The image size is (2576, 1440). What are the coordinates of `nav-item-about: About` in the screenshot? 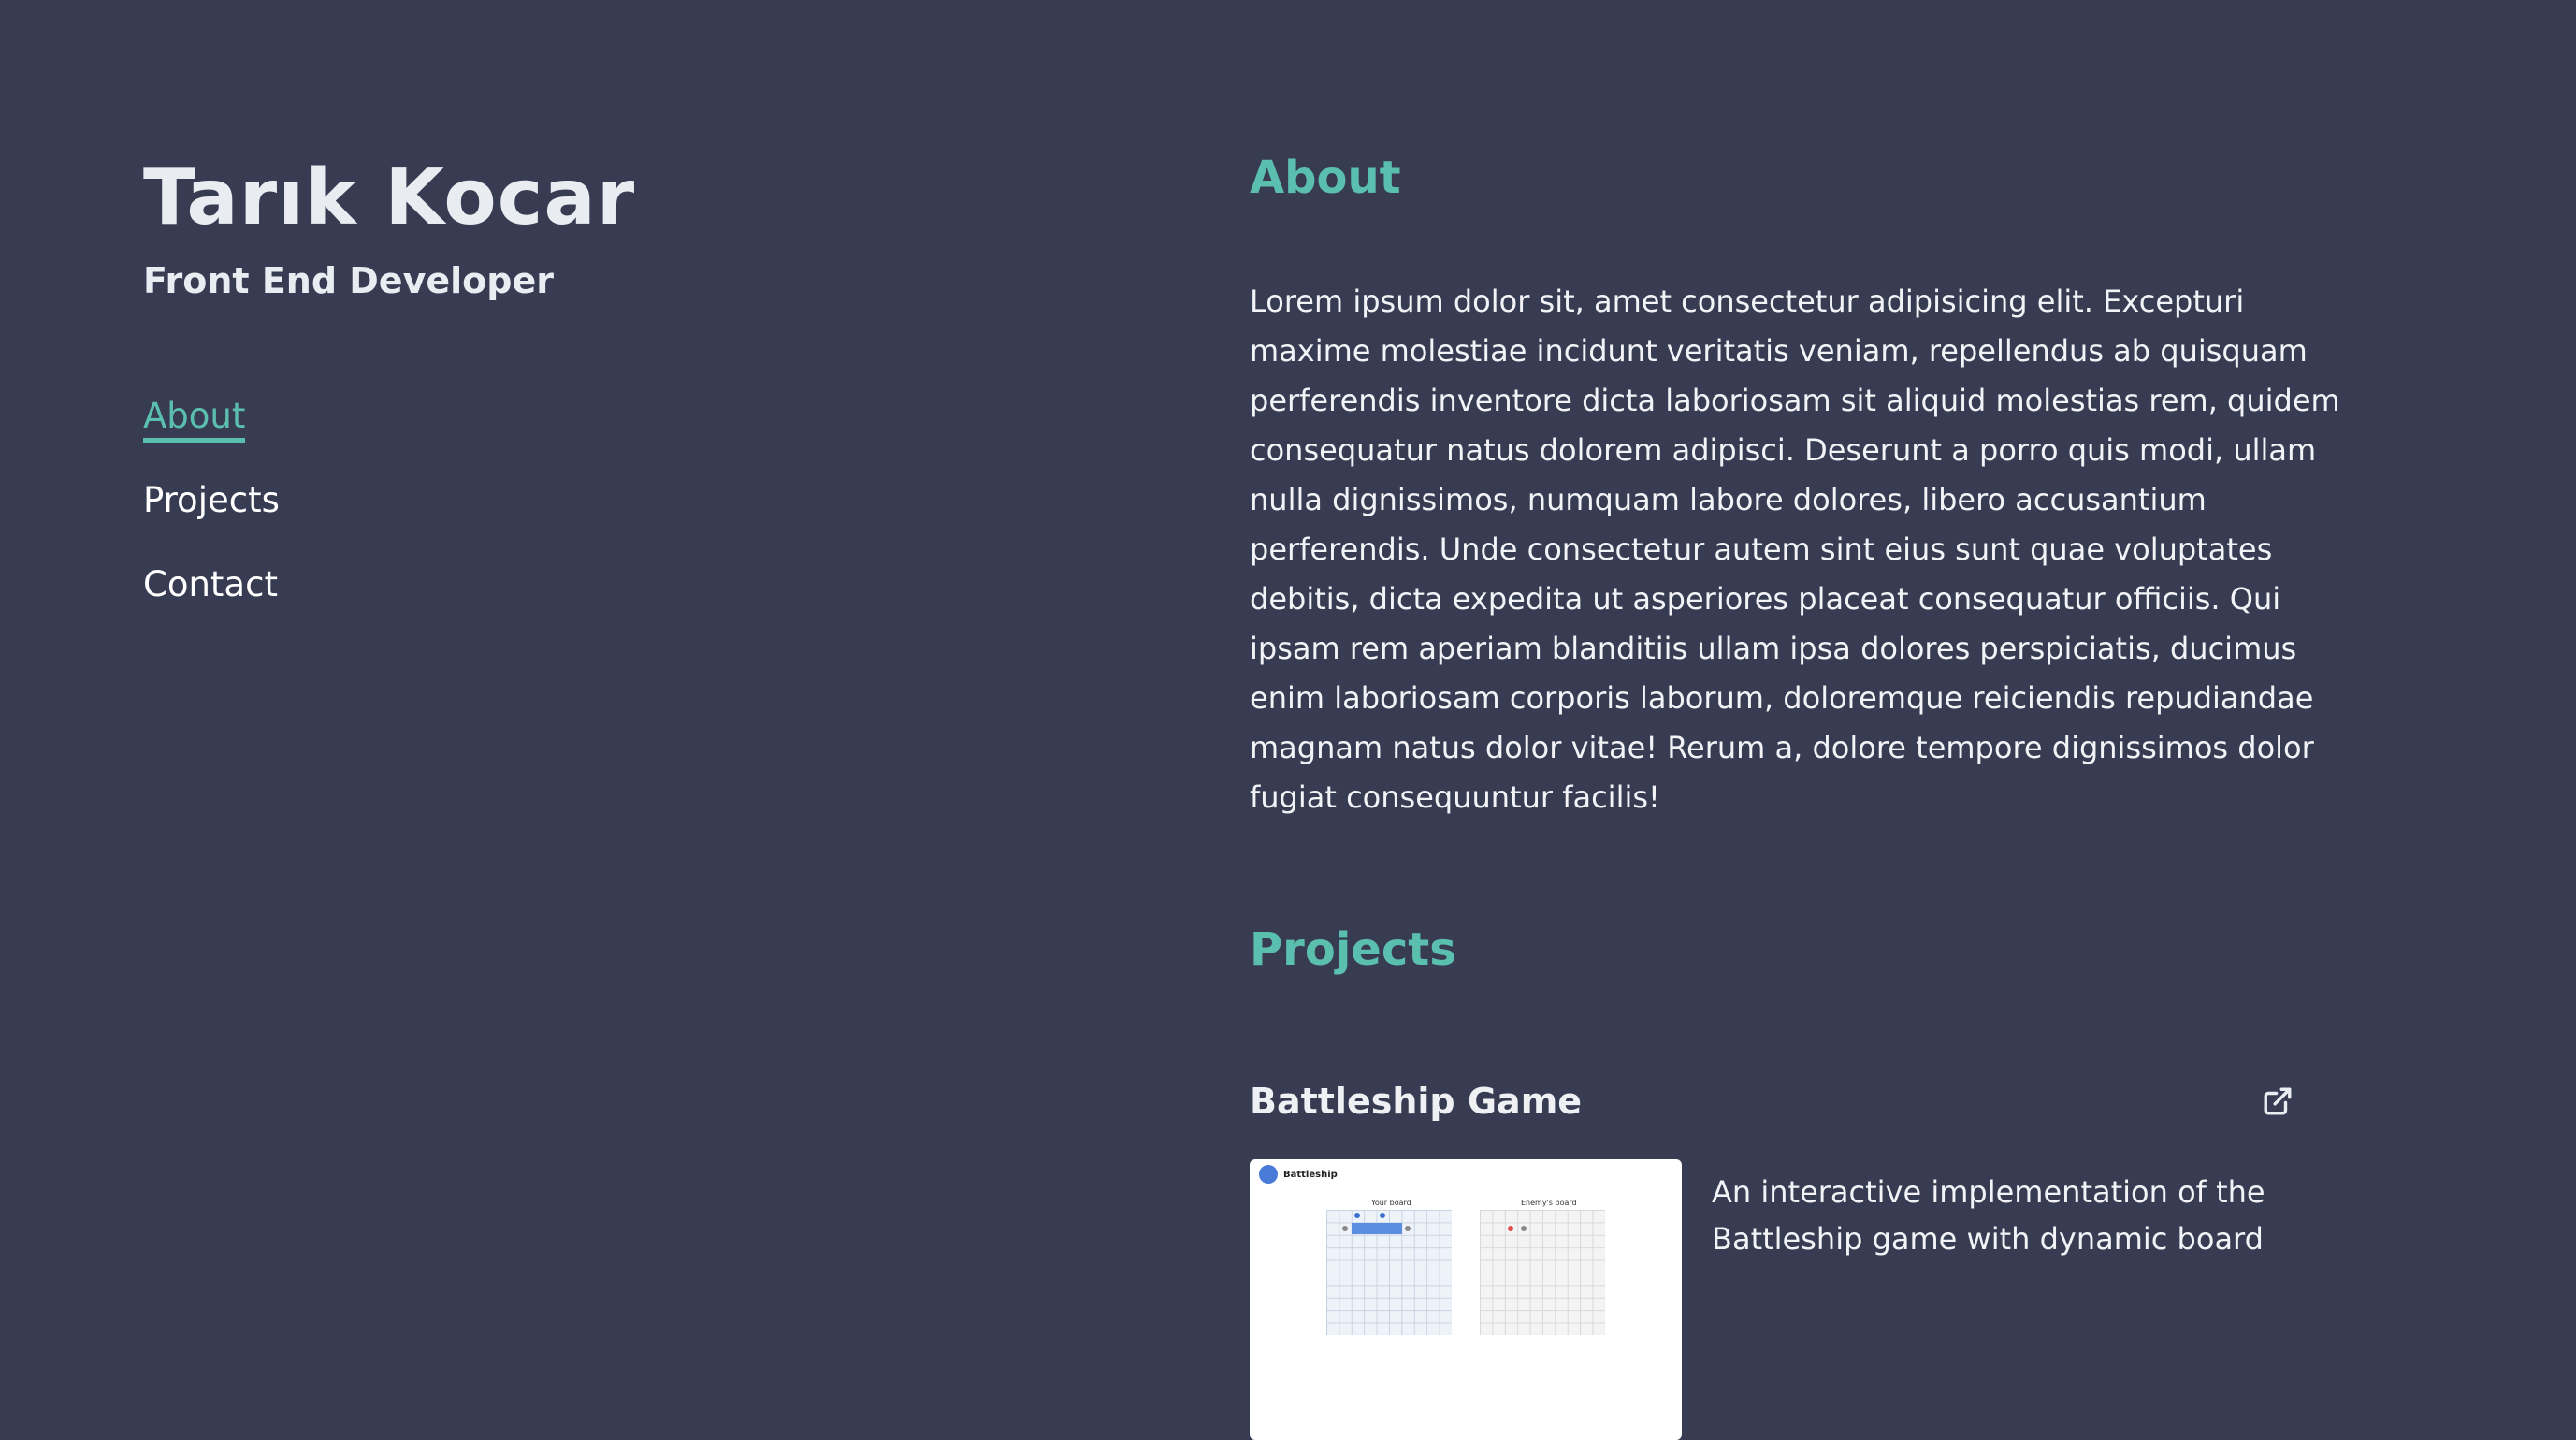 It's located at (564, 419).